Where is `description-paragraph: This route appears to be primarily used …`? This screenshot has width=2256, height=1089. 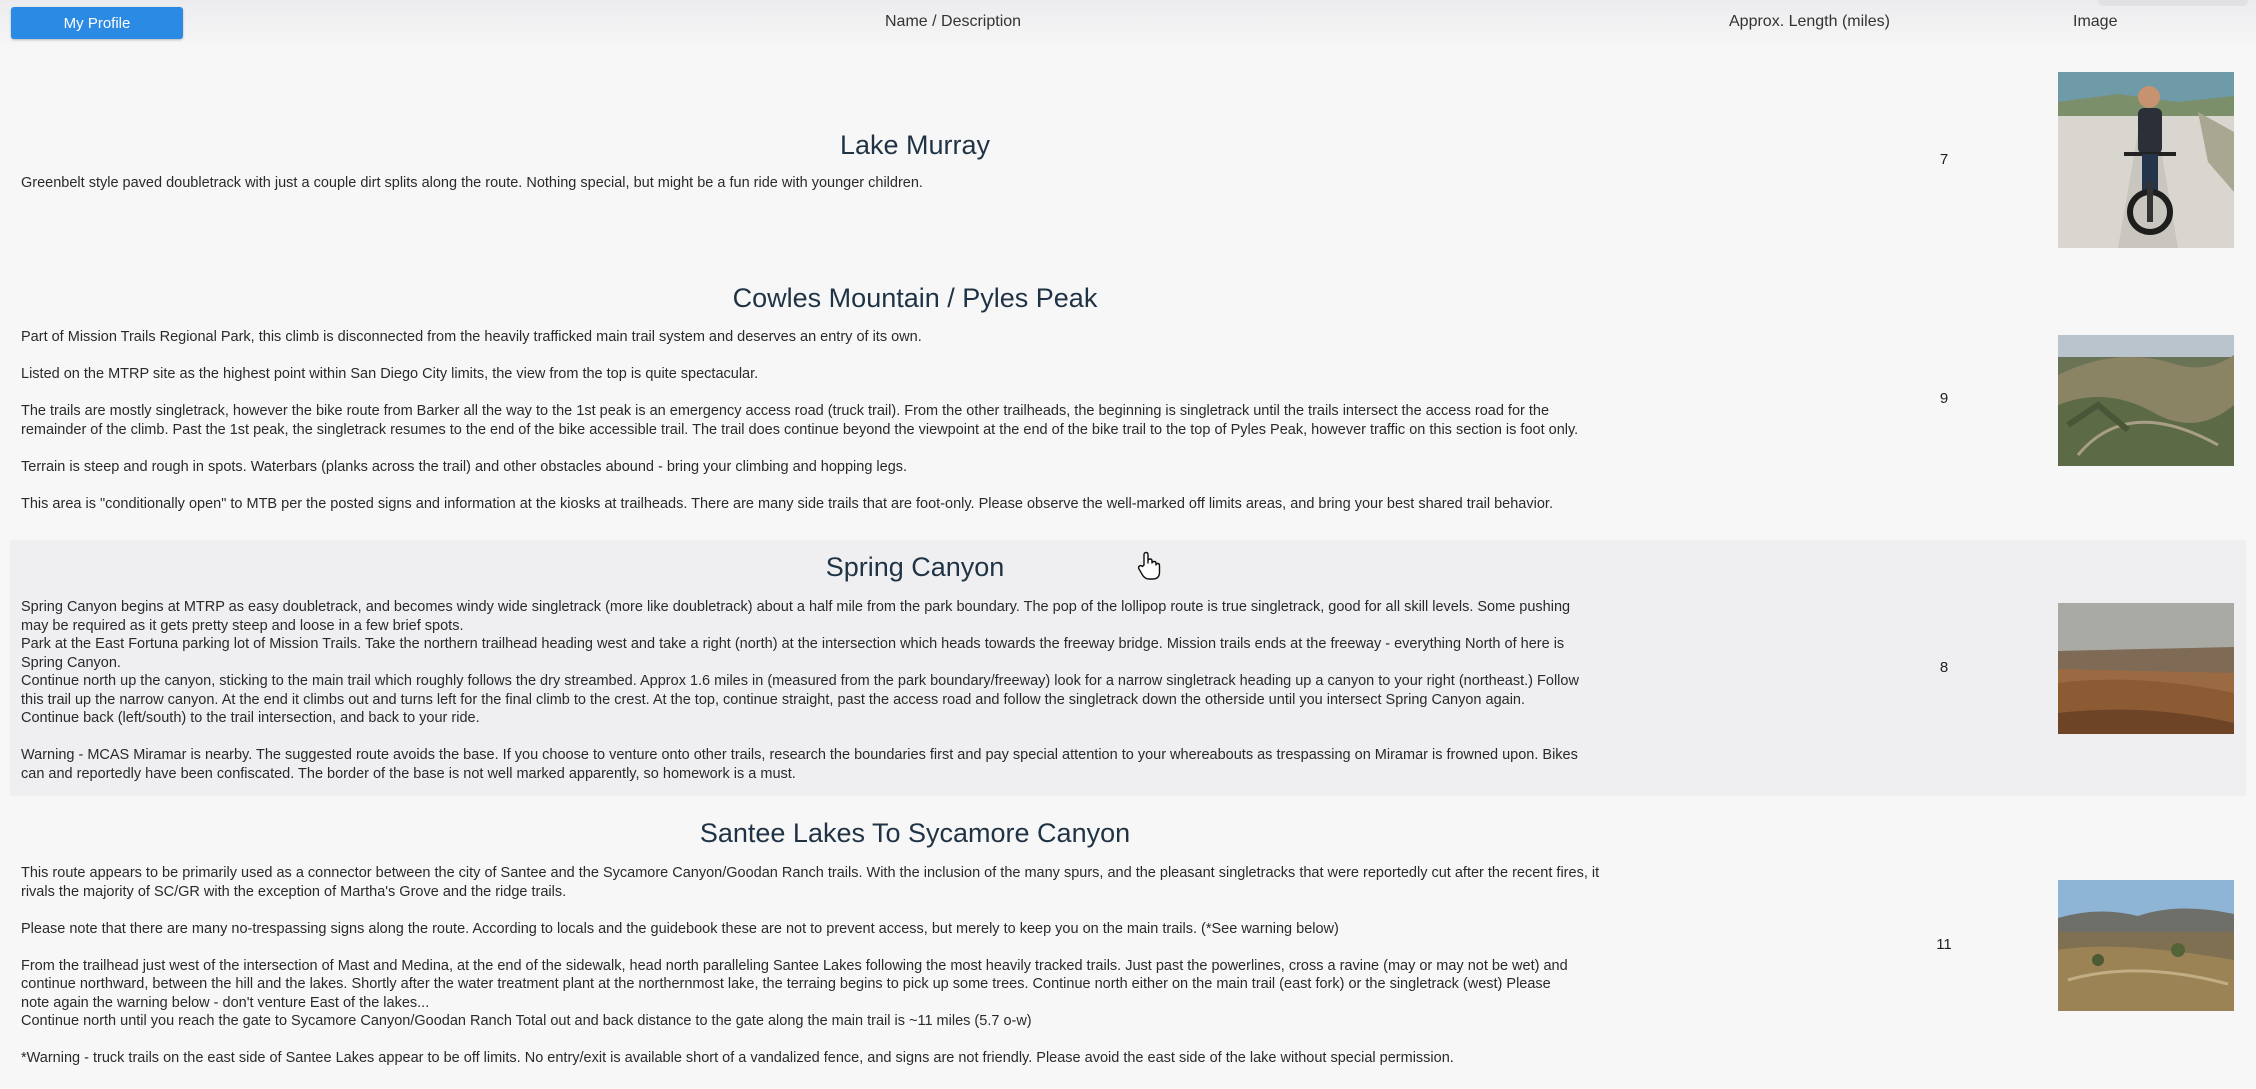
description-paragraph: This route appears to be primarily used … is located at coordinates (810, 882).